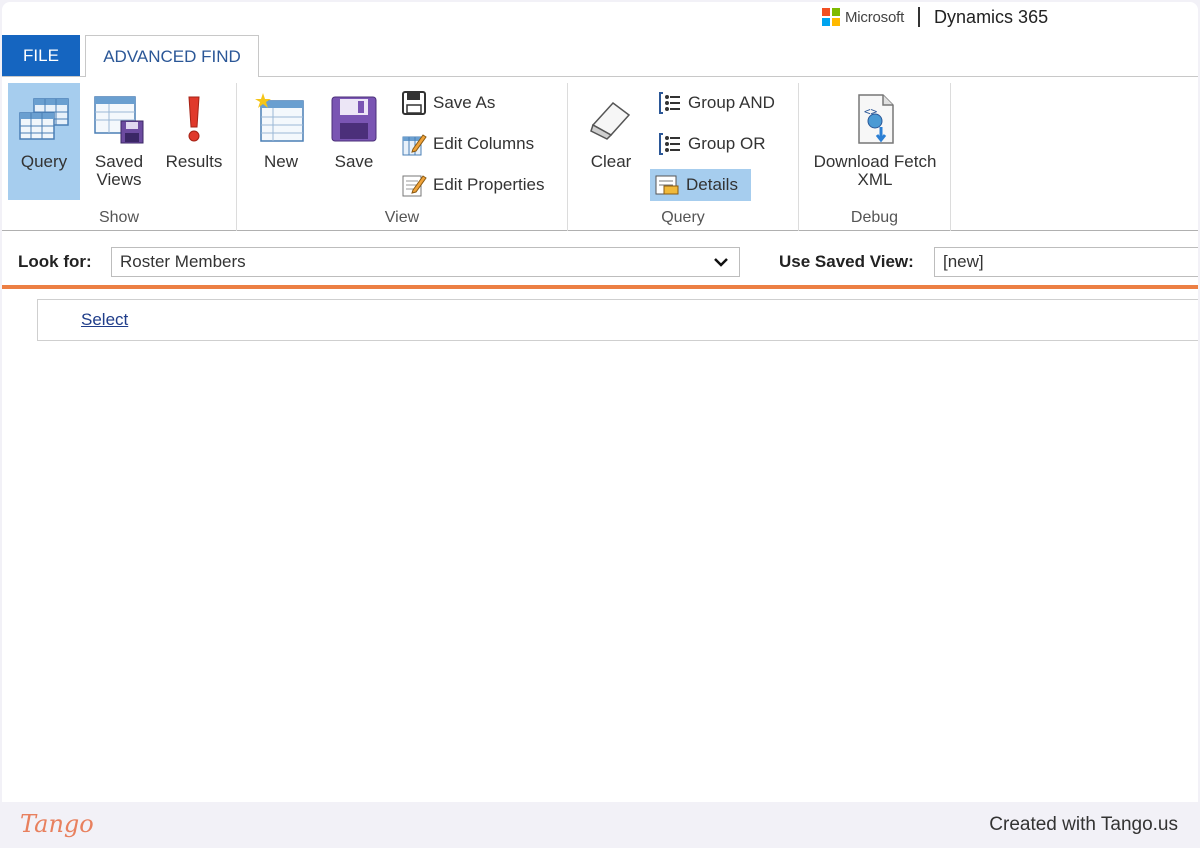 This screenshot has width=1200, height=848. I want to click on ribbon-group-debug: <> Download Fetch XML Debug, so click(875, 157).